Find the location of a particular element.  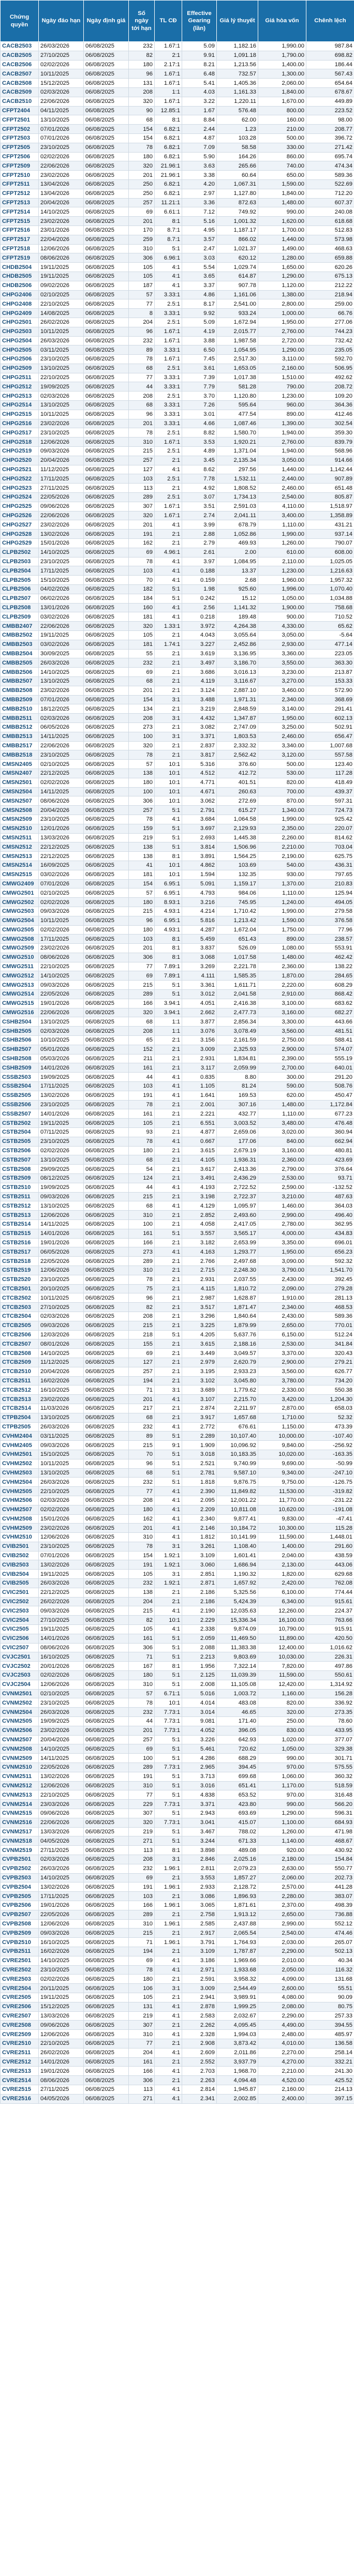

breakeven-price-cell: 1,990.00 is located at coordinates (282, 46).